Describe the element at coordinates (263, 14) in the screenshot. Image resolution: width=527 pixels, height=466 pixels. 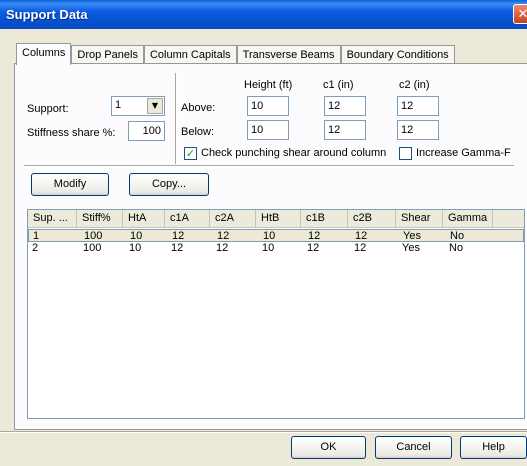
I see `title-bar: Support Data ✕` at that location.